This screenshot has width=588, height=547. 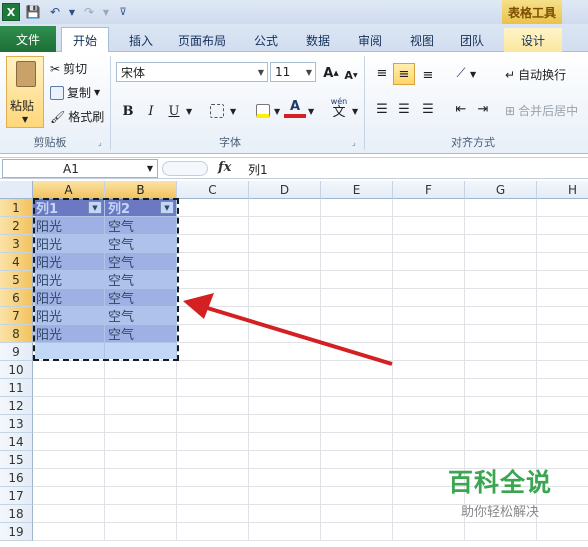 What do you see at coordinates (532, 12) in the screenshot?
I see `table-tools-context-label: 表格工具` at bounding box center [532, 12].